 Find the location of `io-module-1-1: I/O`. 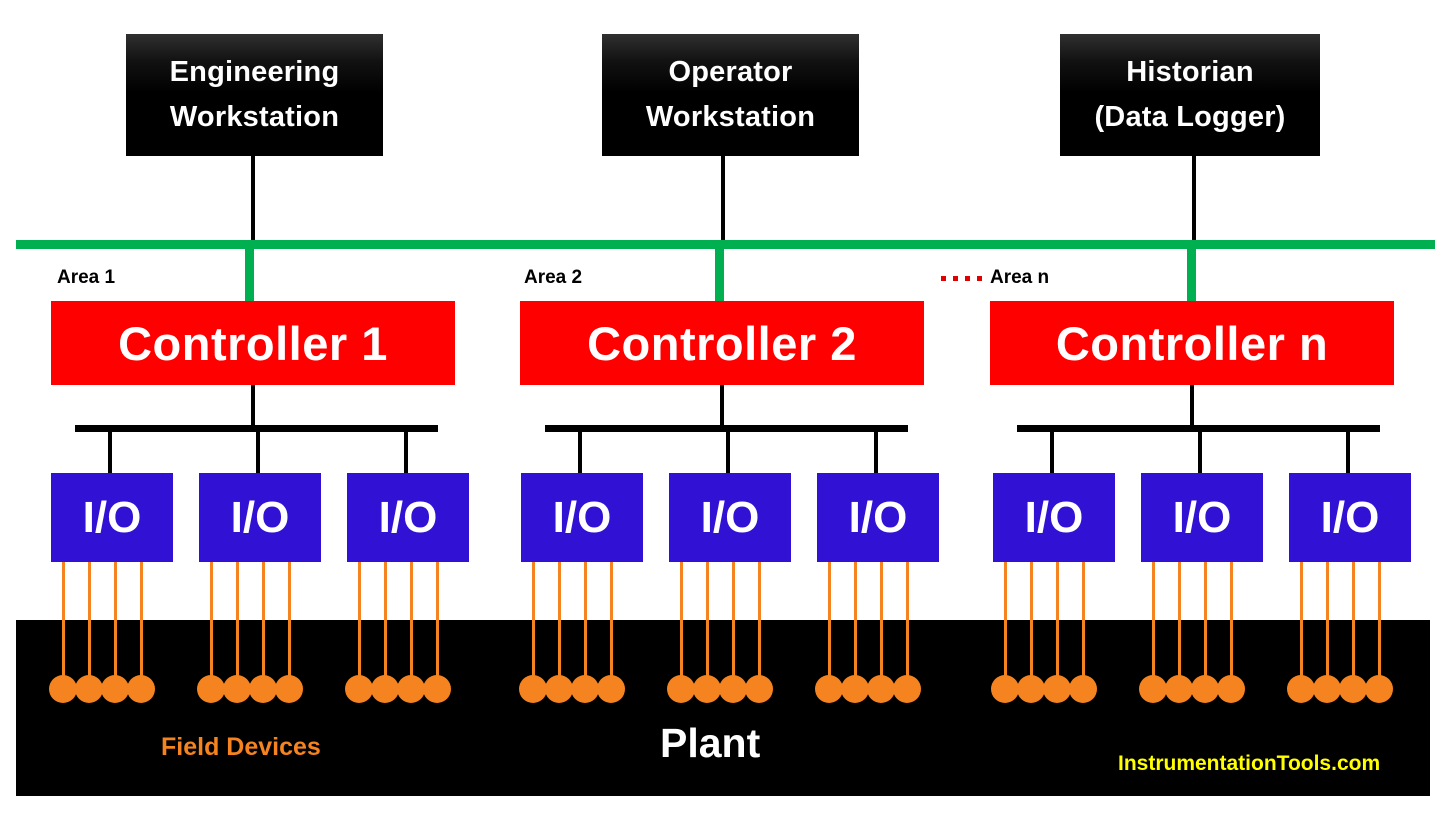

io-module-1-1: I/O is located at coordinates (112, 517).